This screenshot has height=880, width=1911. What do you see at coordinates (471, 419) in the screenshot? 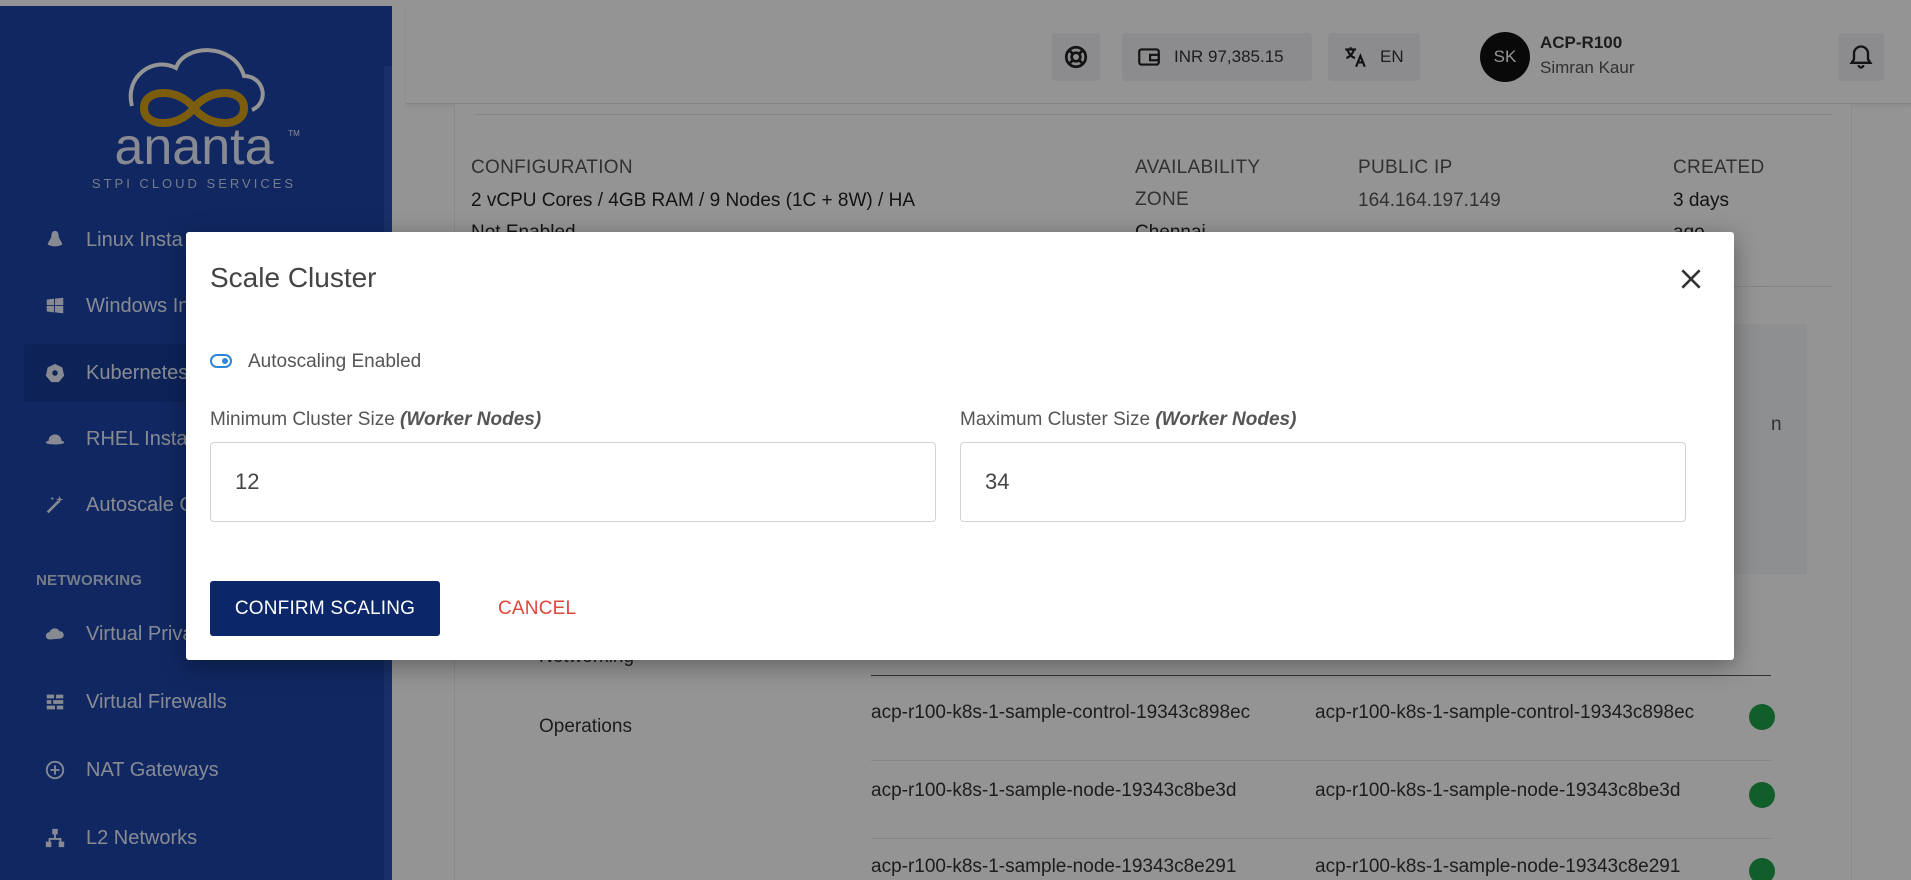
I see `min-label-suffix: (Worker Nodes)` at bounding box center [471, 419].